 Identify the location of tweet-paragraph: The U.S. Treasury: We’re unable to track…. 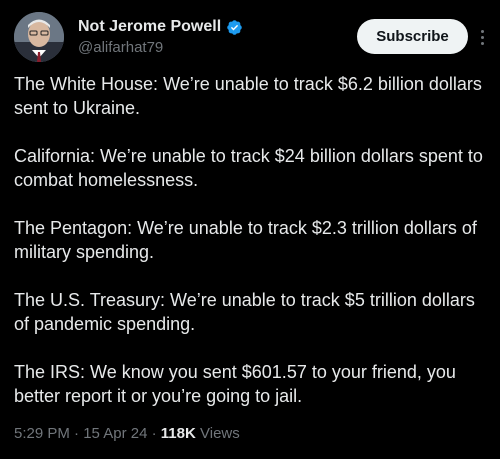
(244, 312).